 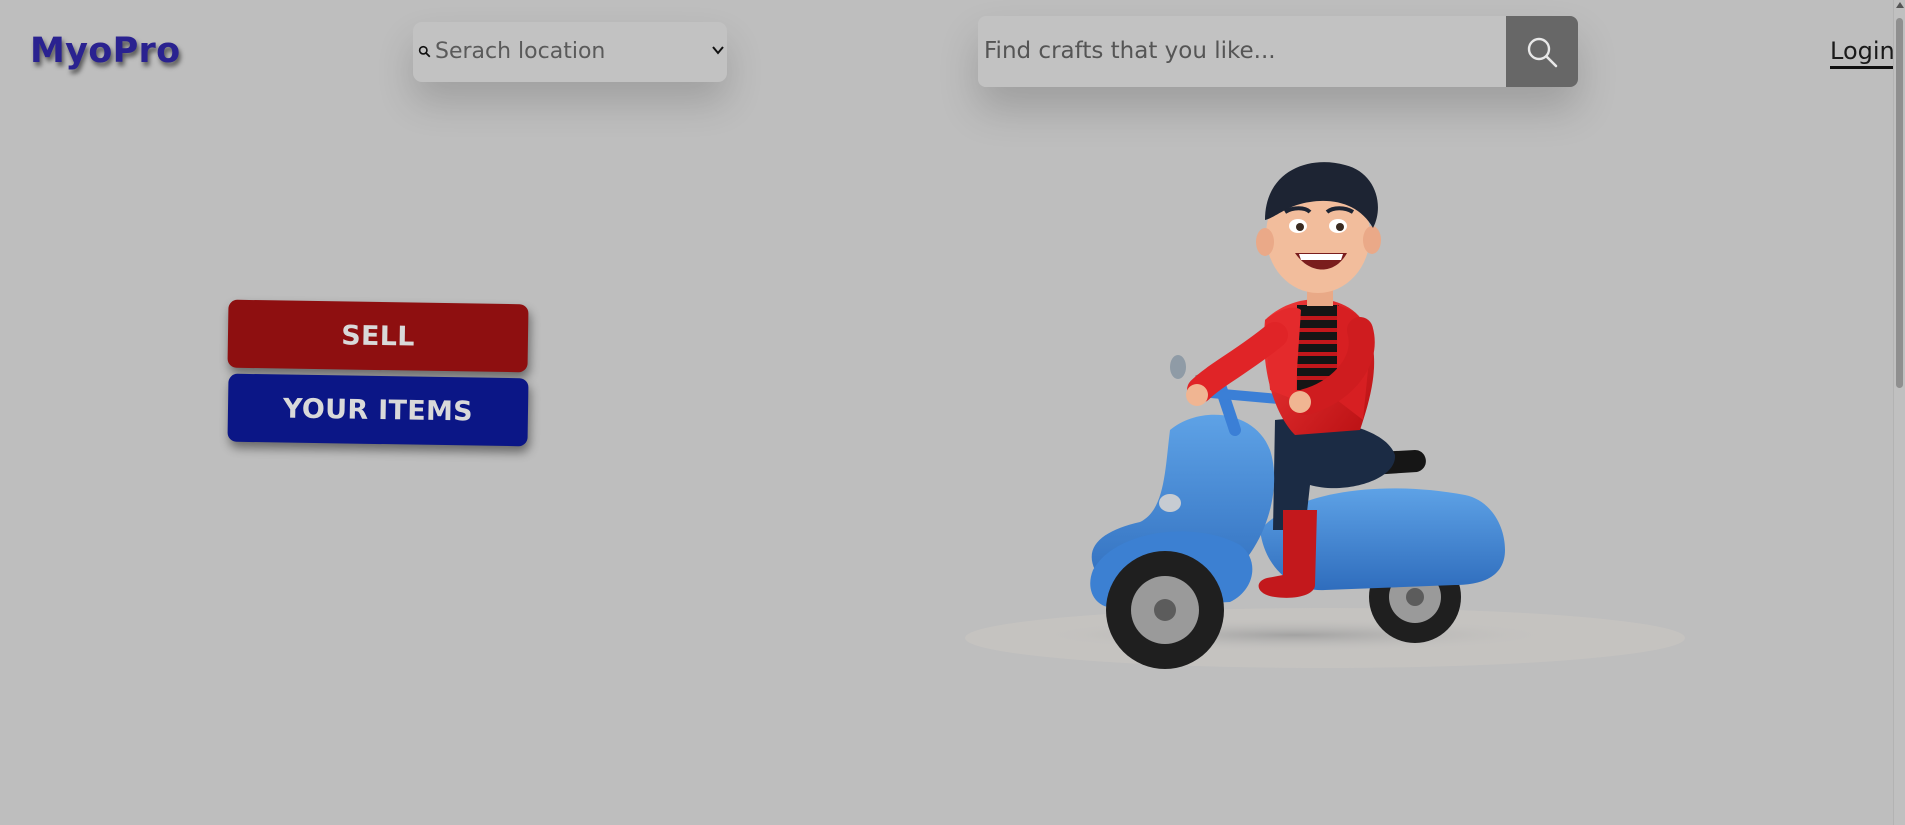 What do you see at coordinates (378, 410) in the screenshot?
I see `your-items-button: YOUR ITEMS` at bounding box center [378, 410].